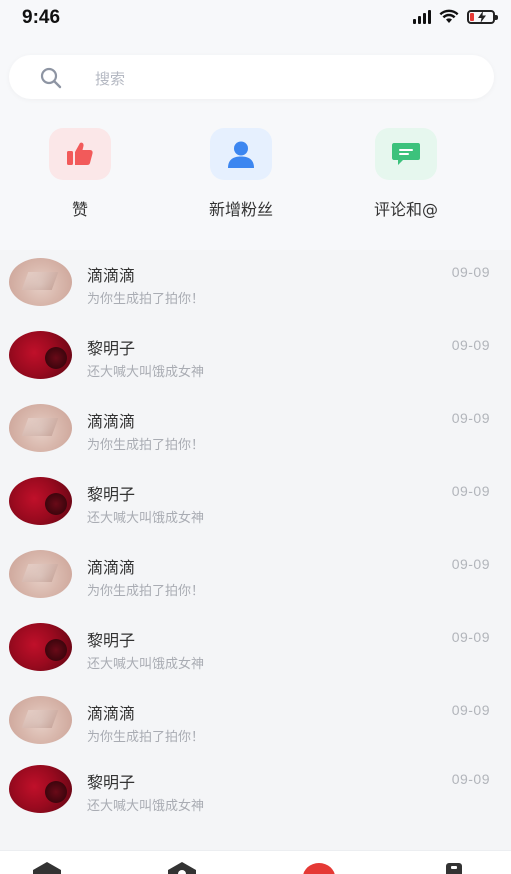 Image resolution: width=511 pixels, height=874 pixels. I want to click on new-fans-icon-box, so click(241, 154).